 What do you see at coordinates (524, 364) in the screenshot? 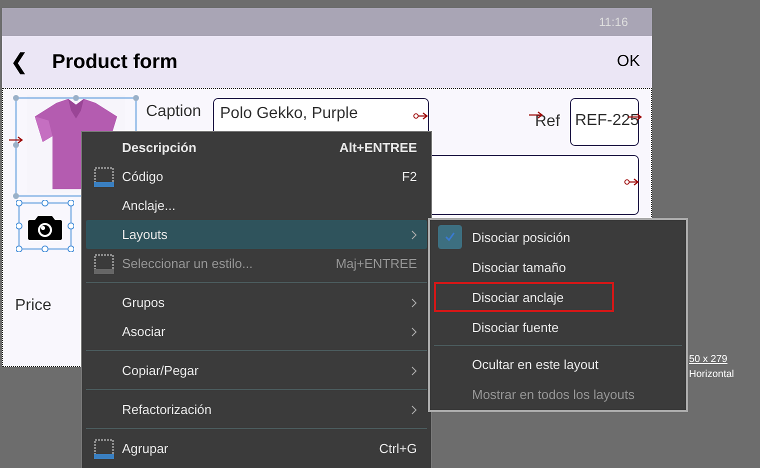
I see `submenu-item: Ocultar en este layout` at bounding box center [524, 364].